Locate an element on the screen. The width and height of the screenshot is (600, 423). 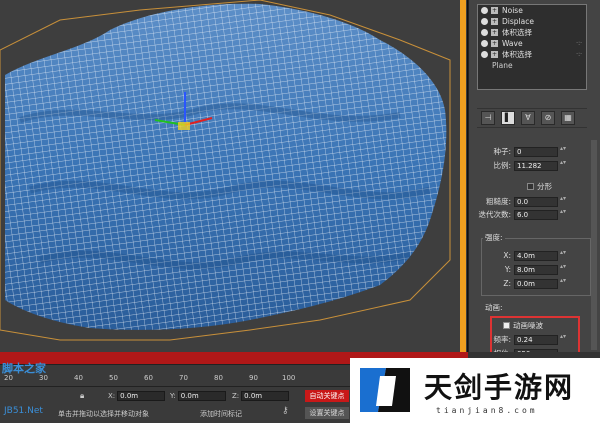
scale-input: 11.282 is located at coordinates (536, 165).